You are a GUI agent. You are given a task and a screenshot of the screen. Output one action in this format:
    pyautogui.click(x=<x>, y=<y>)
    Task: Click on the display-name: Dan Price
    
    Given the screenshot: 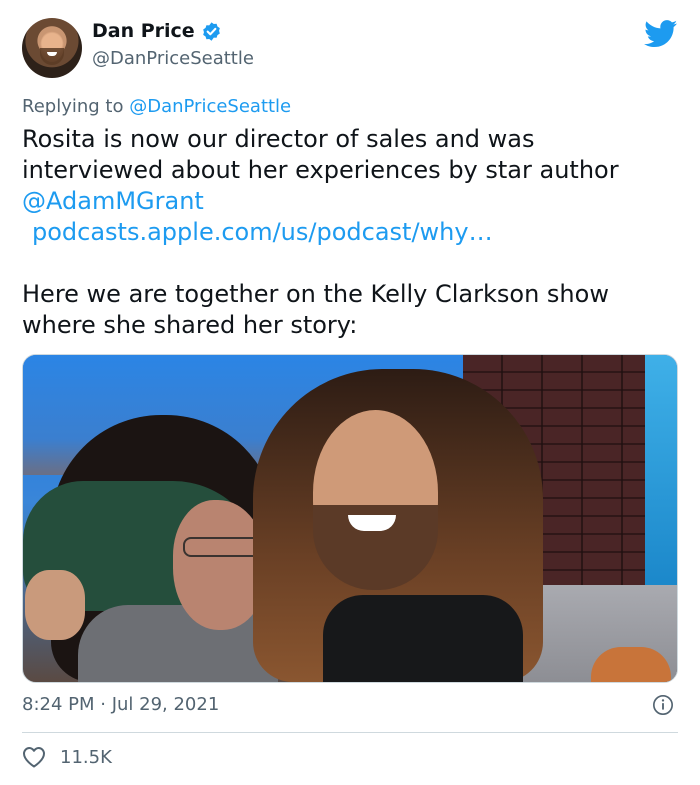 What is the action you would take?
    pyautogui.click(x=143, y=31)
    